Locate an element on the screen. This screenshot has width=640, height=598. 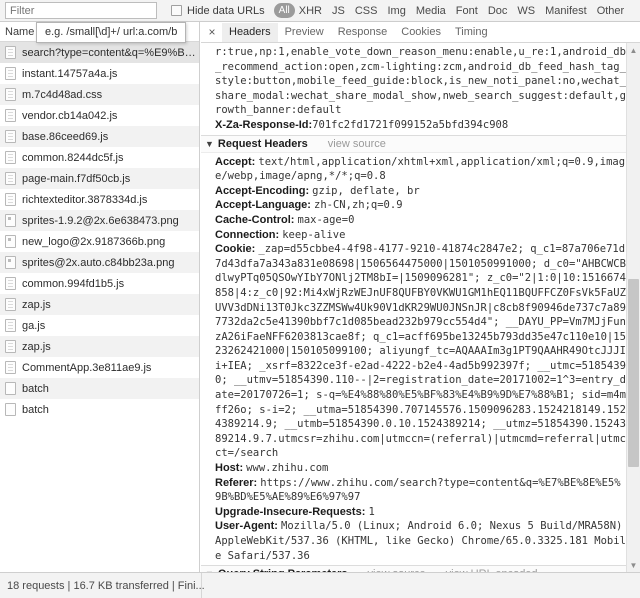
request-row-label: common.8244dc5f.js is located at coordinates (73, 157).